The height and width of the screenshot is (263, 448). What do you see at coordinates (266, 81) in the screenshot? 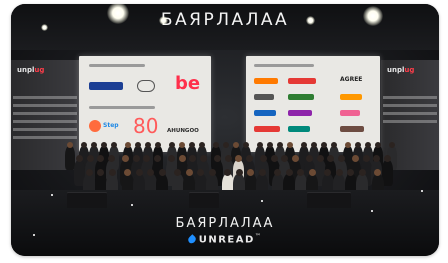
I see `logo-row-1a` at bounding box center [266, 81].